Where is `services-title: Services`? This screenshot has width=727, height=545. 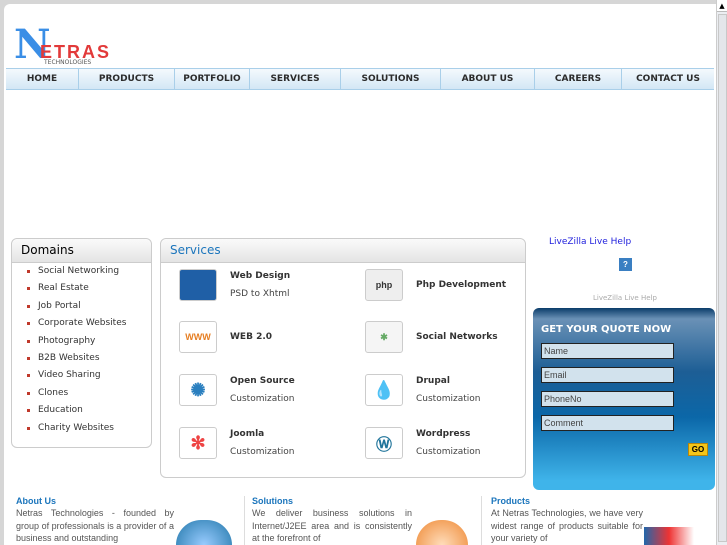 services-title: Services is located at coordinates (343, 251).